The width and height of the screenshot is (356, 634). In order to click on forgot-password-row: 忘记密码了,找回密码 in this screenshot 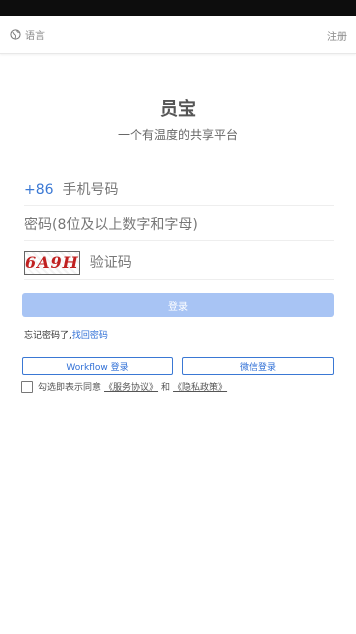, I will do `click(66, 334)`.